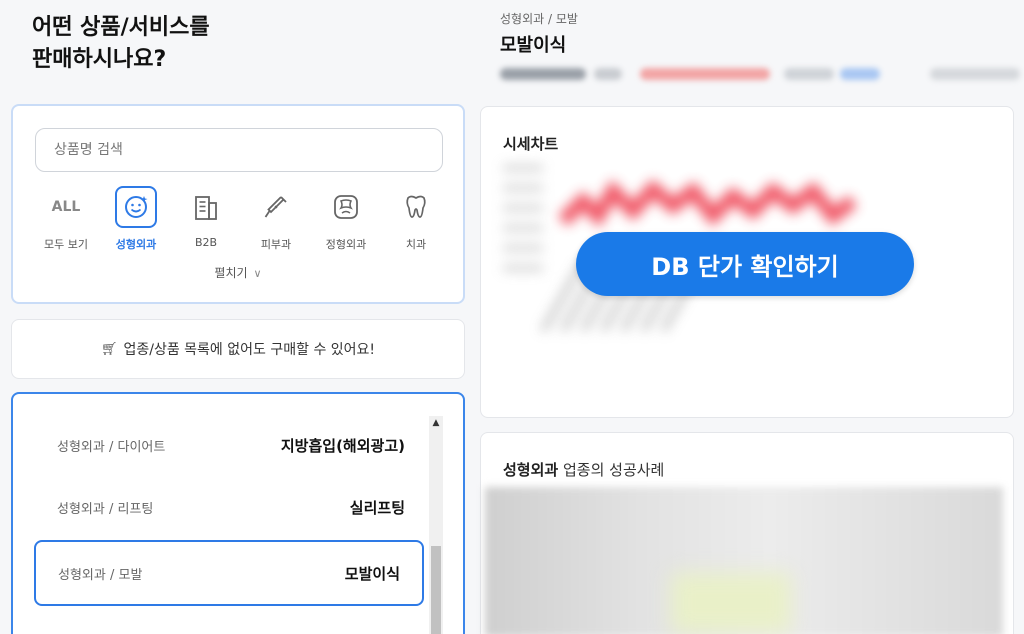  What do you see at coordinates (531, 470) in the screenshot?
I see `cases-title-category: 성형외과` at bounding box center [531, 470].